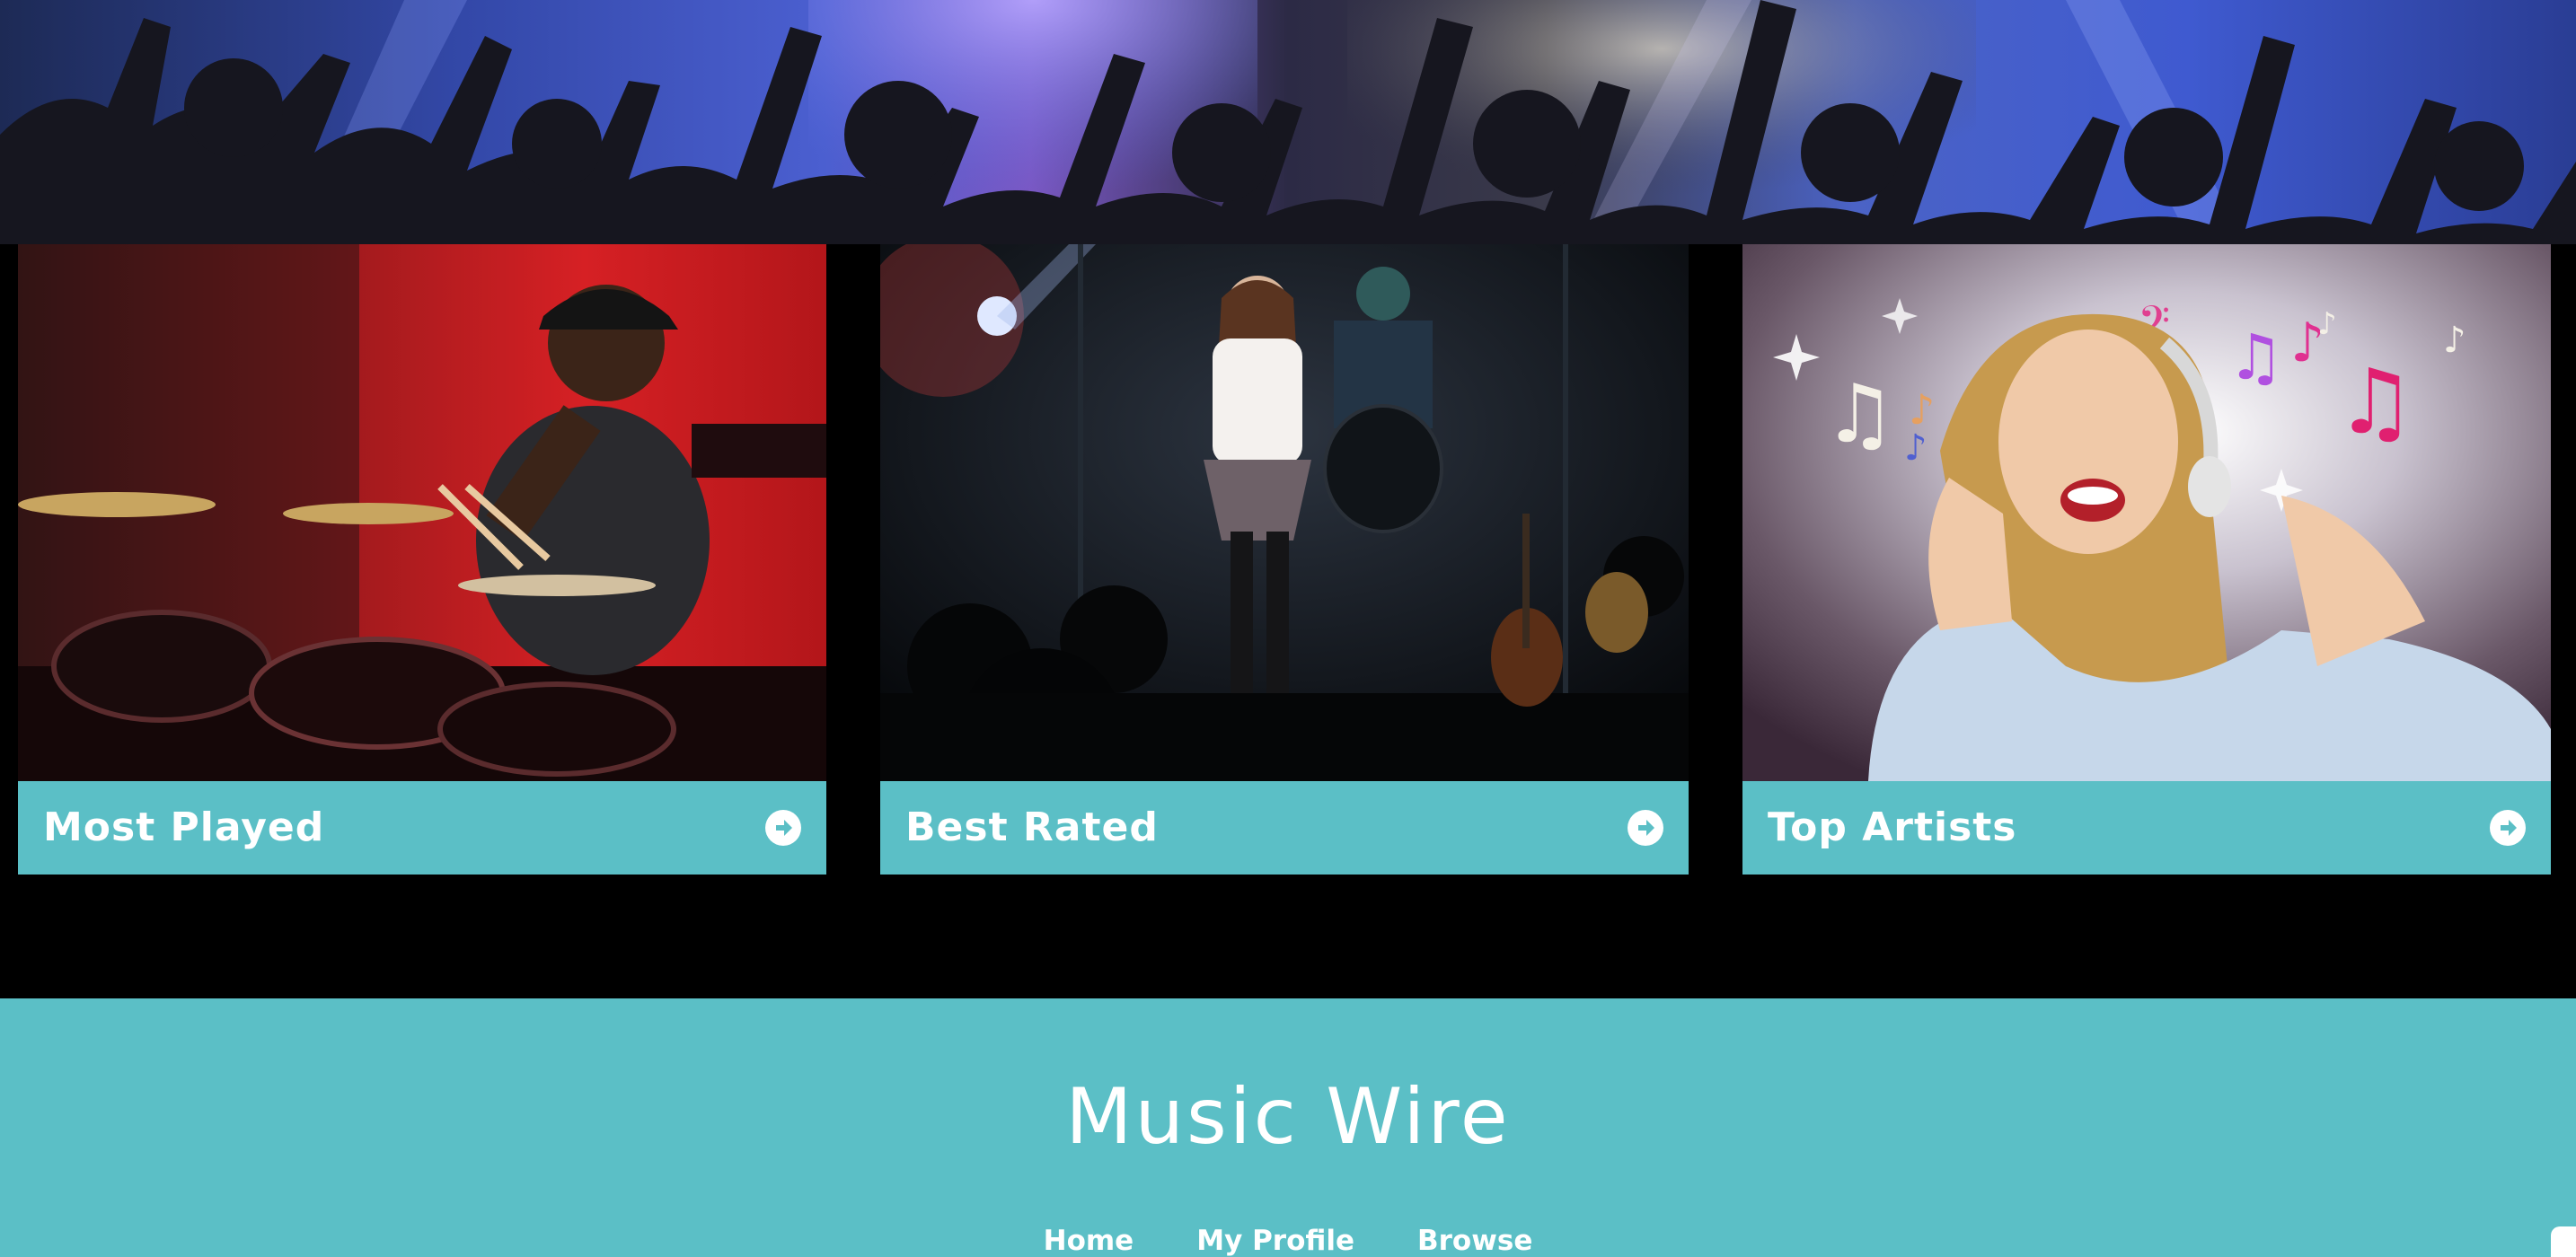 Image resolution: width=2576 pixels, height=1257 pixels. What do you see at coordinates (1032, 828) in the screenshot?
I see `card-title: Best Rated` at bounding box center [1032, 828].